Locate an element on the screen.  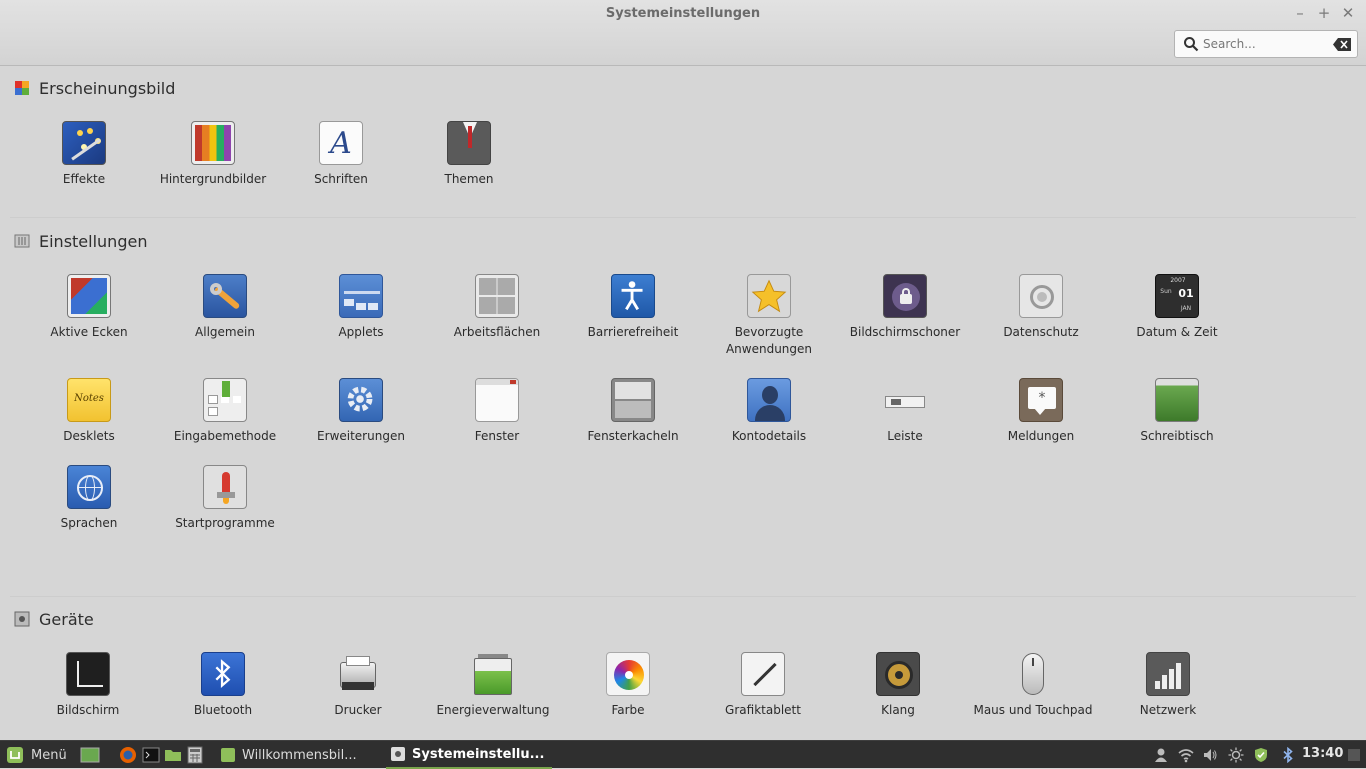
themes-suit-icon is located at coordinates (469, 143).